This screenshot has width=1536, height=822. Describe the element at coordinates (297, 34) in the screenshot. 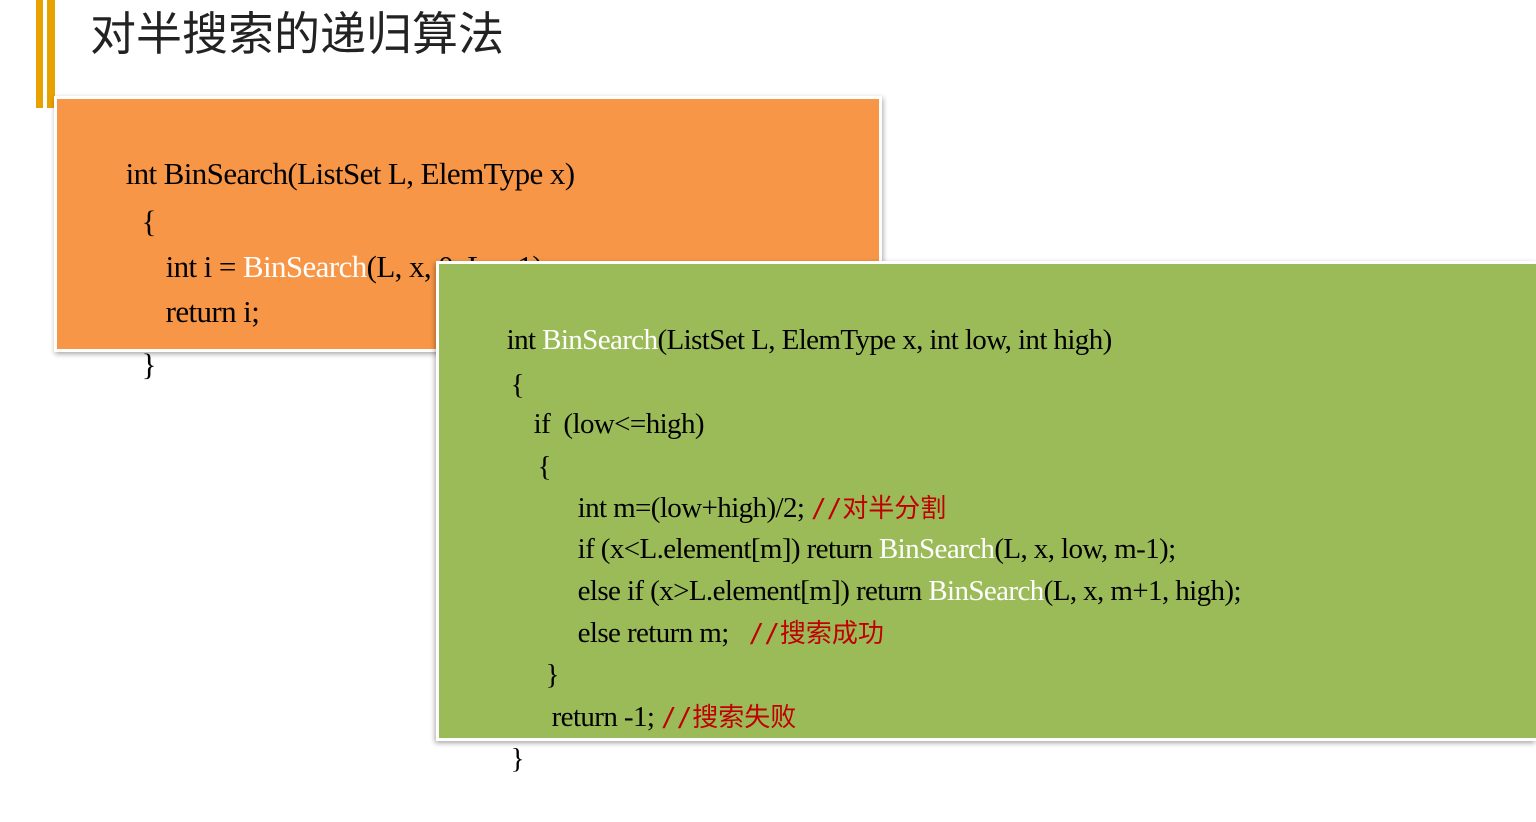

I see `slide-title: 对半搜索的递归算法` at that location.